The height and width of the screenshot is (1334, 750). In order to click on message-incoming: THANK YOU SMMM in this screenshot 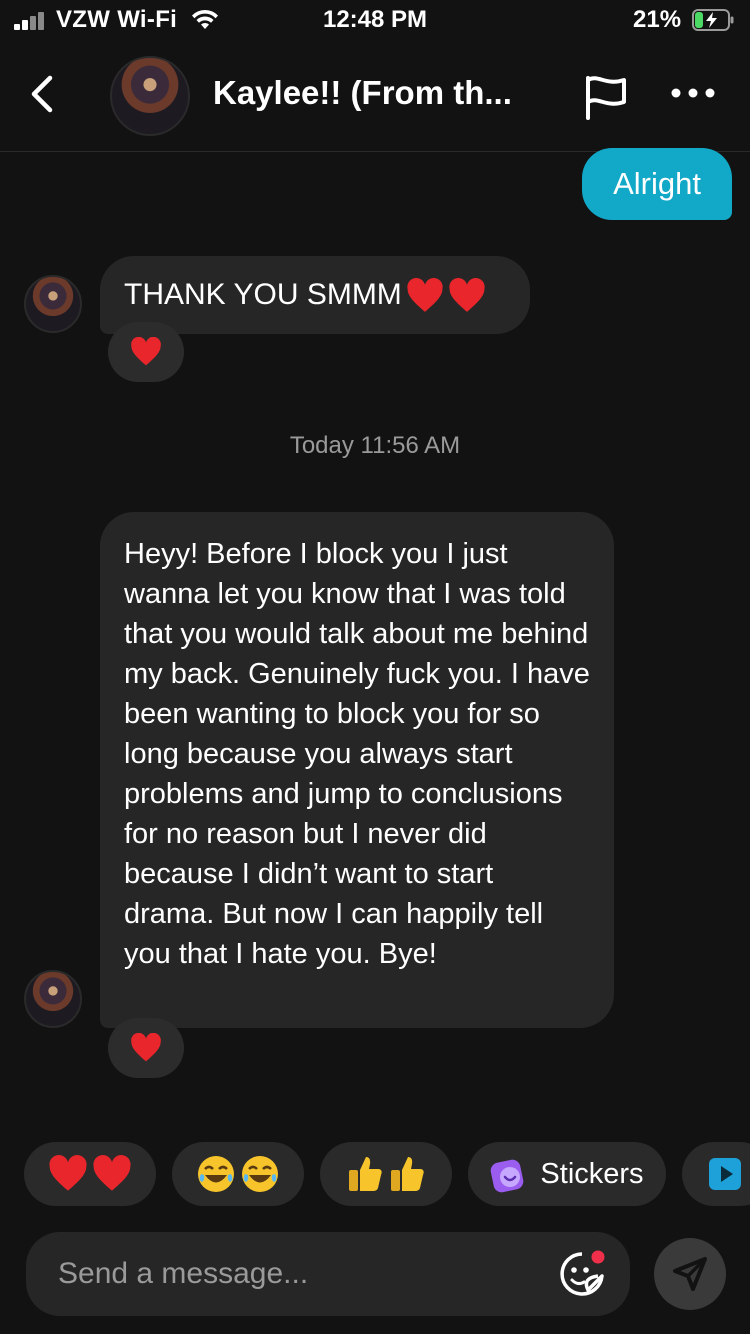, I will do `click(315, 295)`.